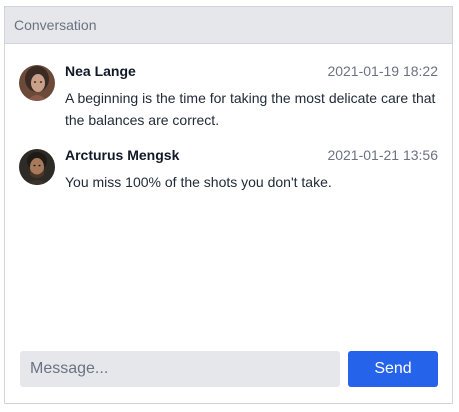 The height and width of the screenshot is (412, 459). Describe the element at coordinates (100, 71) in the screenshot. I see `message-author: Nea Lange` at that location.